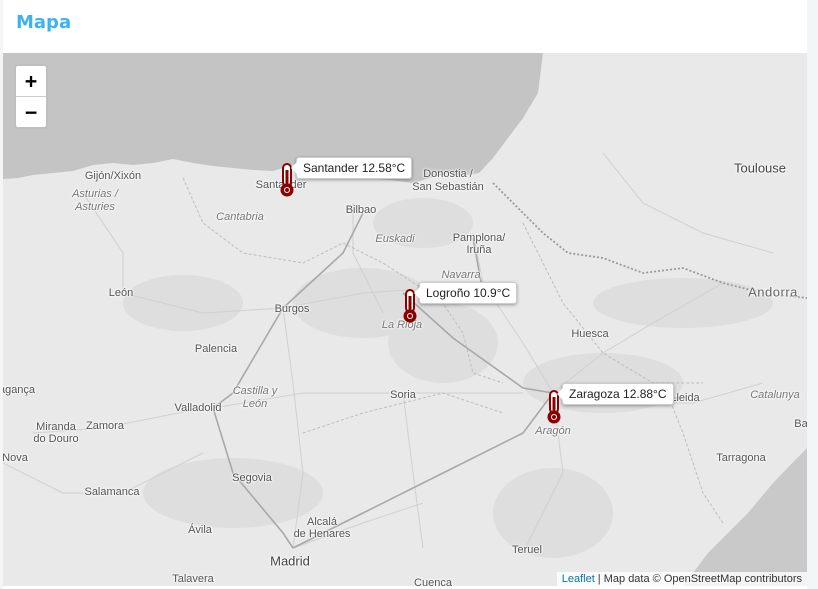 The image size is (818, 589). I want to click on label-henares: de Henares, so click(322, 534).